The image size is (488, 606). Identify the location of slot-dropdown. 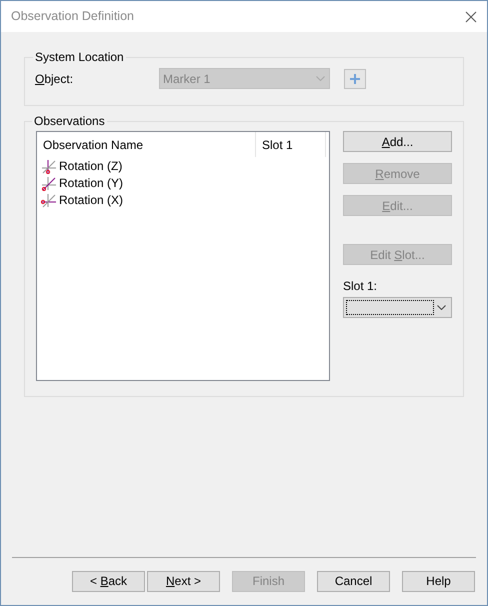
(397, 307).